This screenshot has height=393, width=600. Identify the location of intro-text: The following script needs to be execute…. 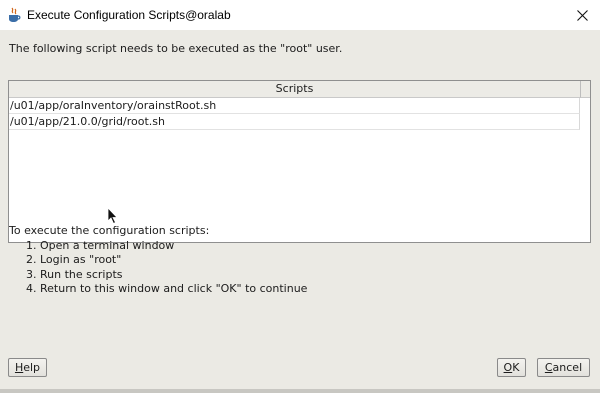
(176, 48).